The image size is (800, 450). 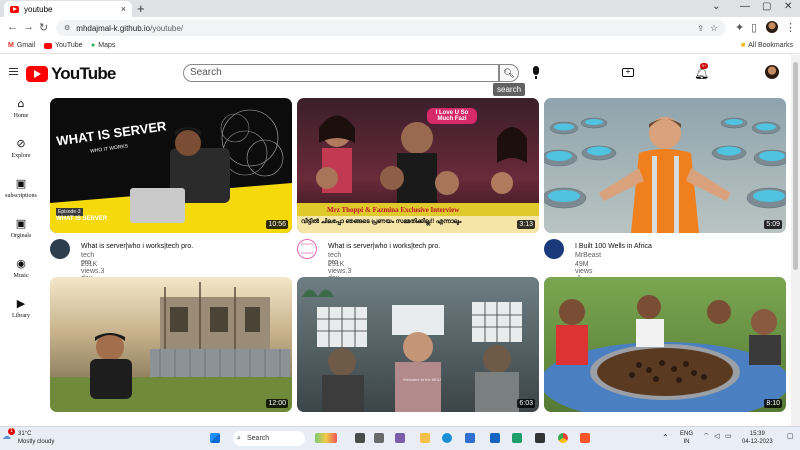 I want to click on search-tooltip: search, so click(x=509, y=89).